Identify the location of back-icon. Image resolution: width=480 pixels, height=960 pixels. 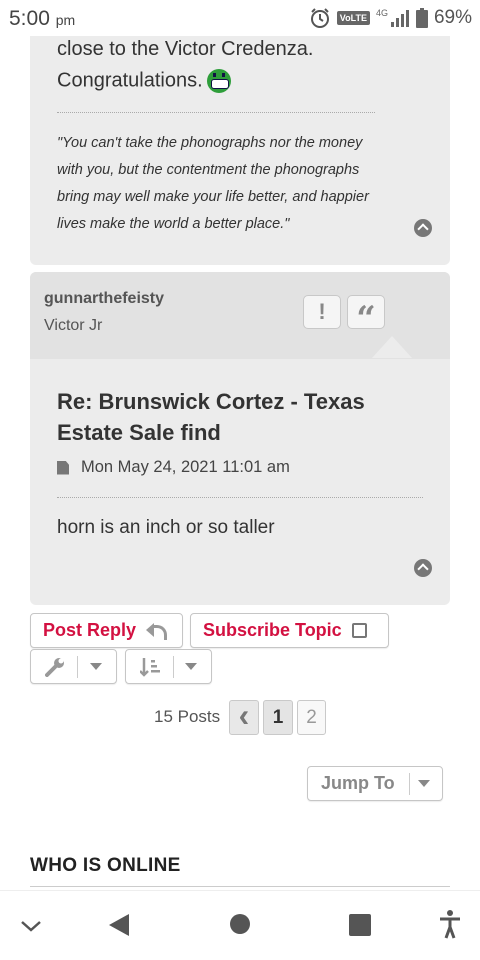
(119, 925).